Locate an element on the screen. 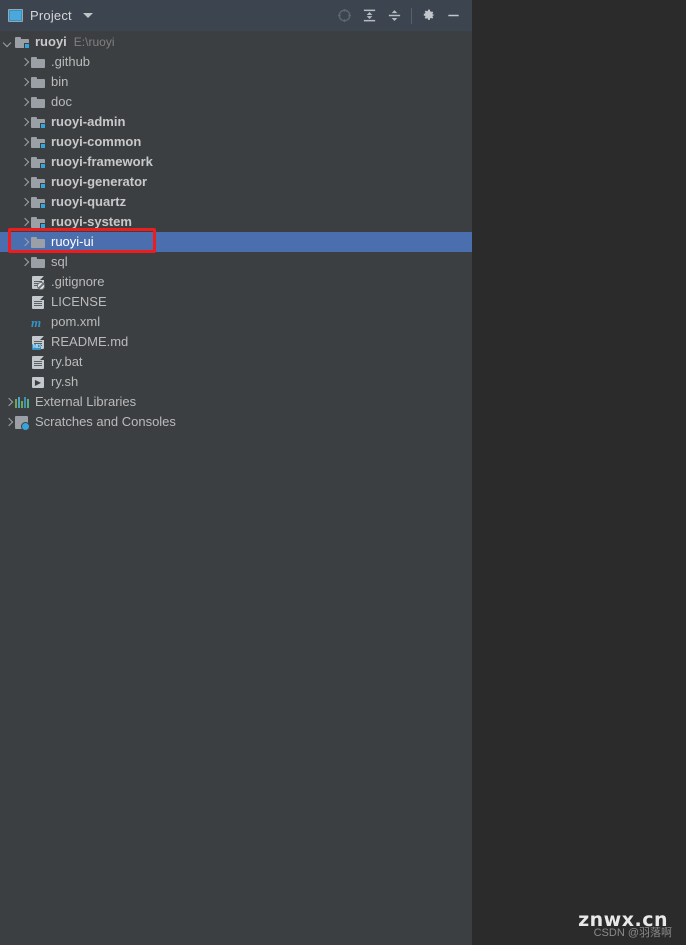  tree-node-label: LICENSE is located at coordinates (79, 301).